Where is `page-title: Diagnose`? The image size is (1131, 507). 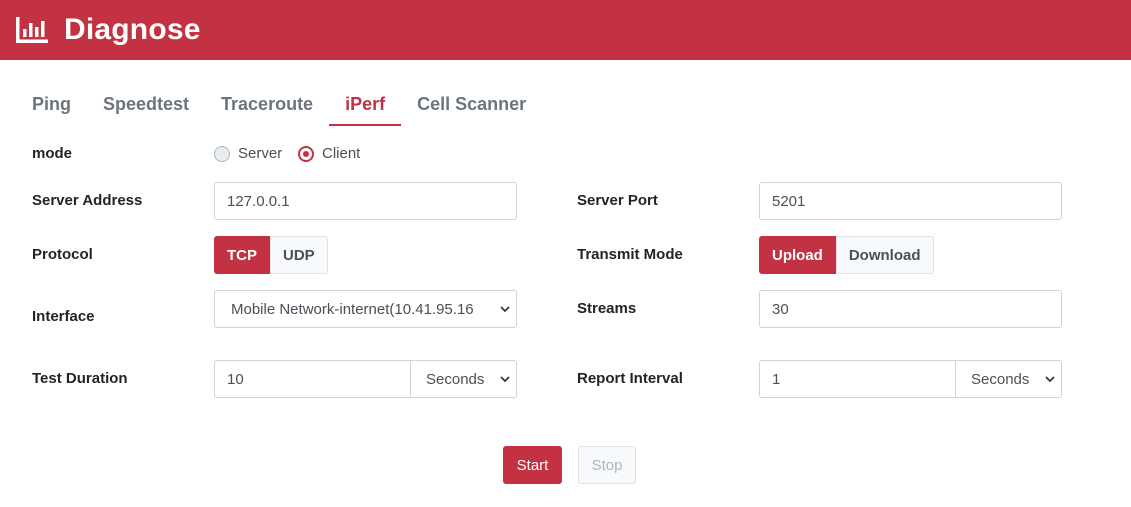
page-title: Diagnose is located at coordinates (132, 29).